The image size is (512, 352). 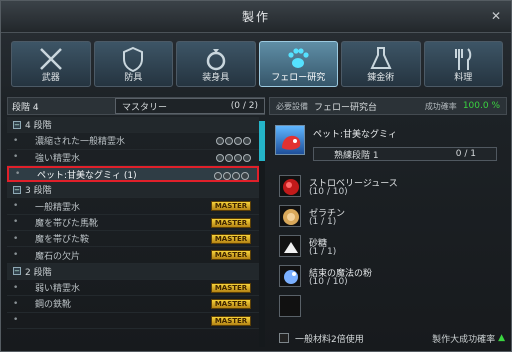 I want to click on shield-icon, so click(x=133, y=59).